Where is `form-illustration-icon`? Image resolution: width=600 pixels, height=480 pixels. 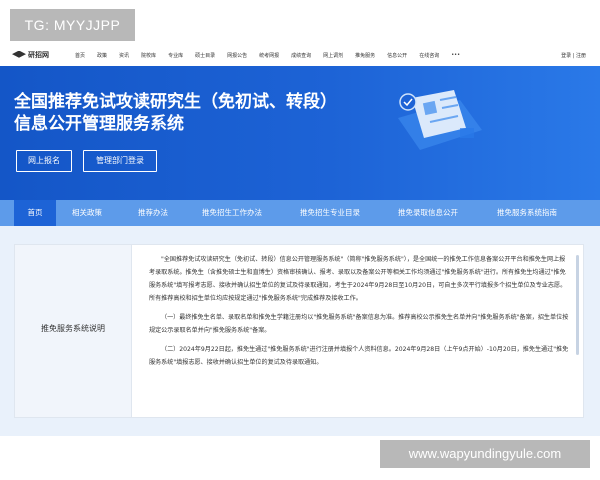
form-illustration-icon is located at coordinates (440, 120).